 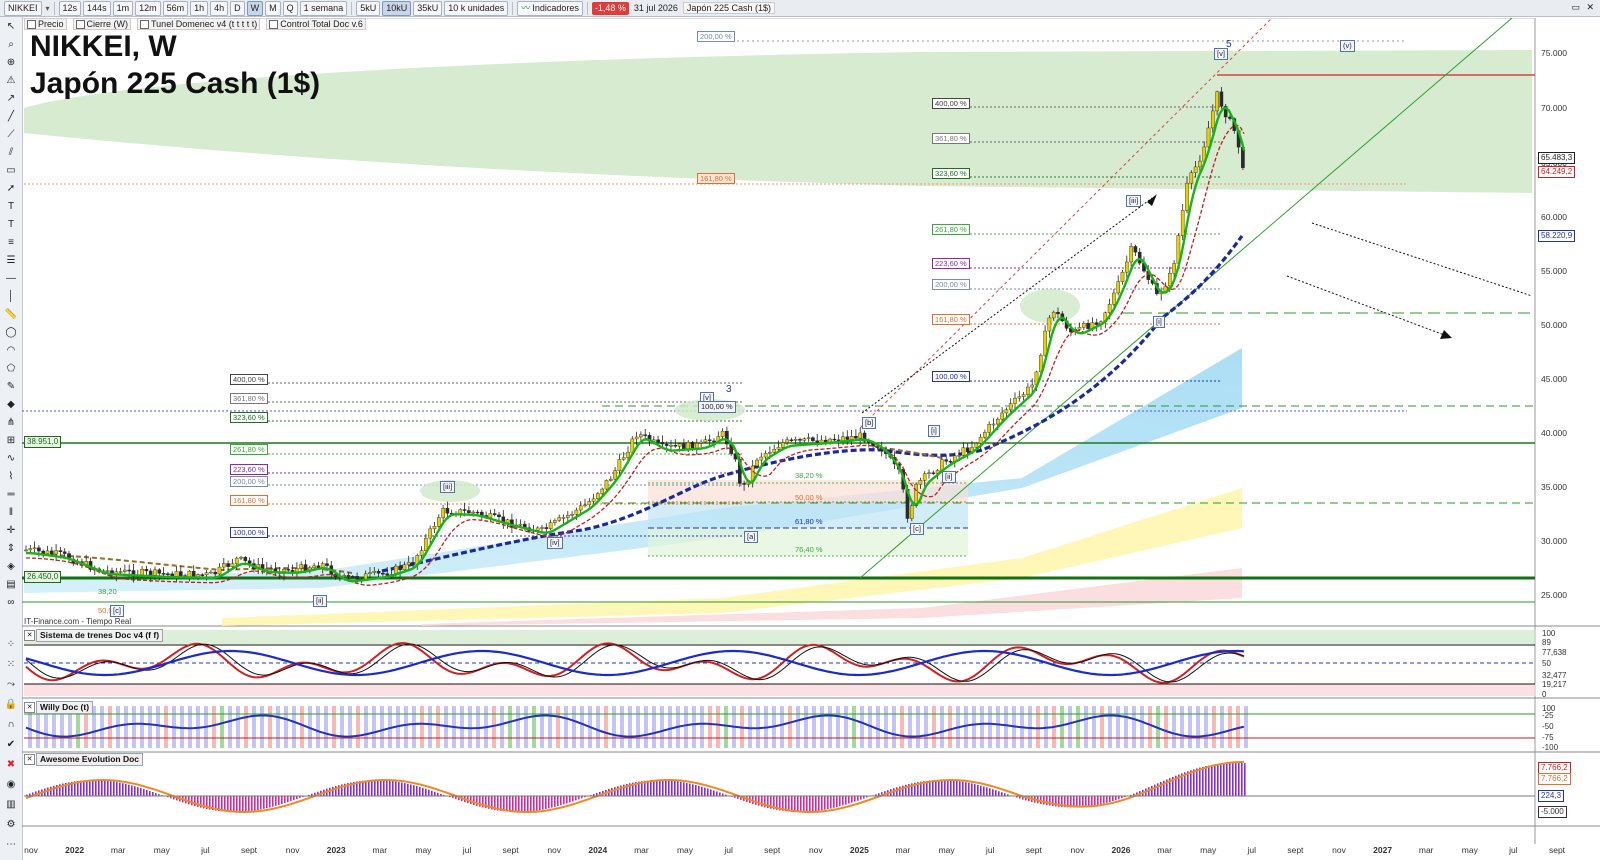 What do you see at coordinates (11, 368) in the screenshot?
I see `polygon-icon: ⬠` at bounding box center [11, 368].